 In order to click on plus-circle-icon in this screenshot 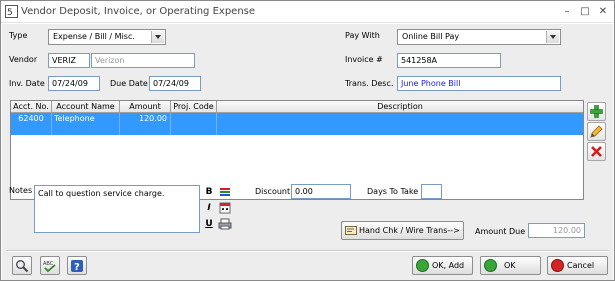, I will do `click(422, 265)`.